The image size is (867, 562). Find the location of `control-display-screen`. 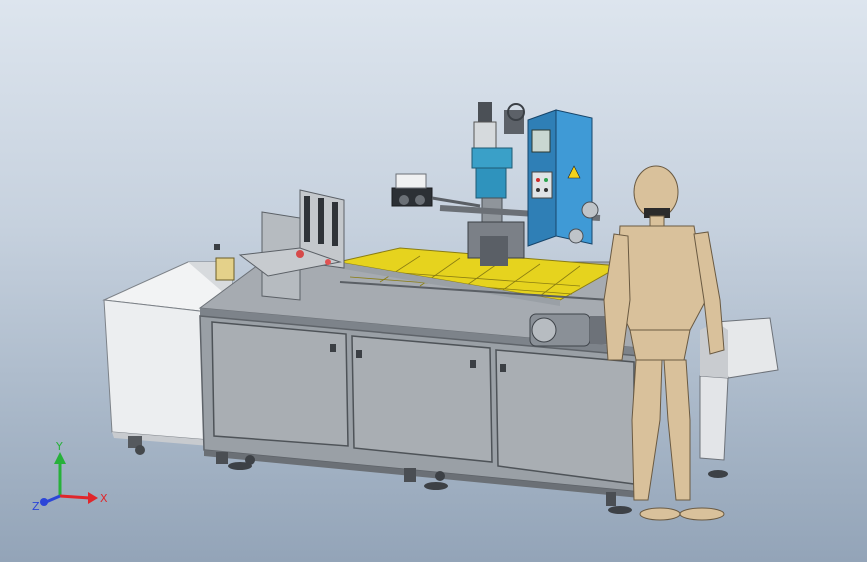

control-display-screen is located at coordinates (541, 141).